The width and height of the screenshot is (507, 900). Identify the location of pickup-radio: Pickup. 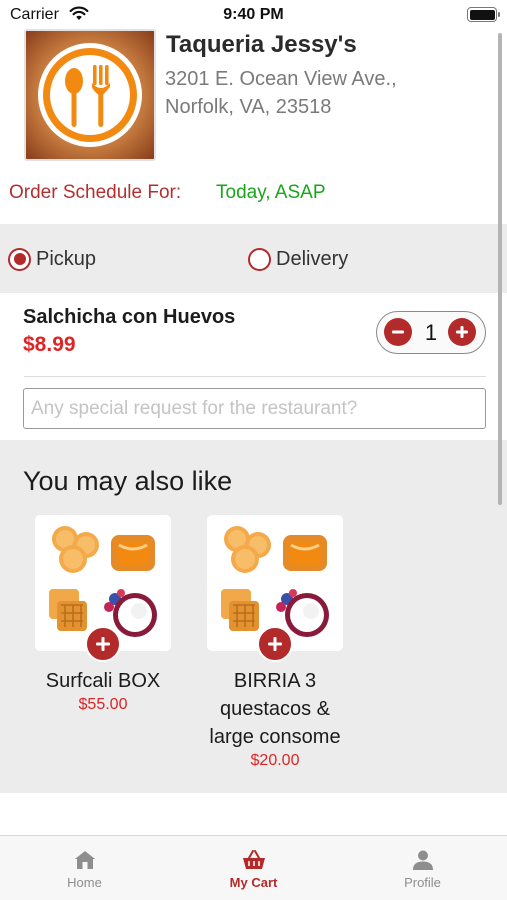
(52, 259).